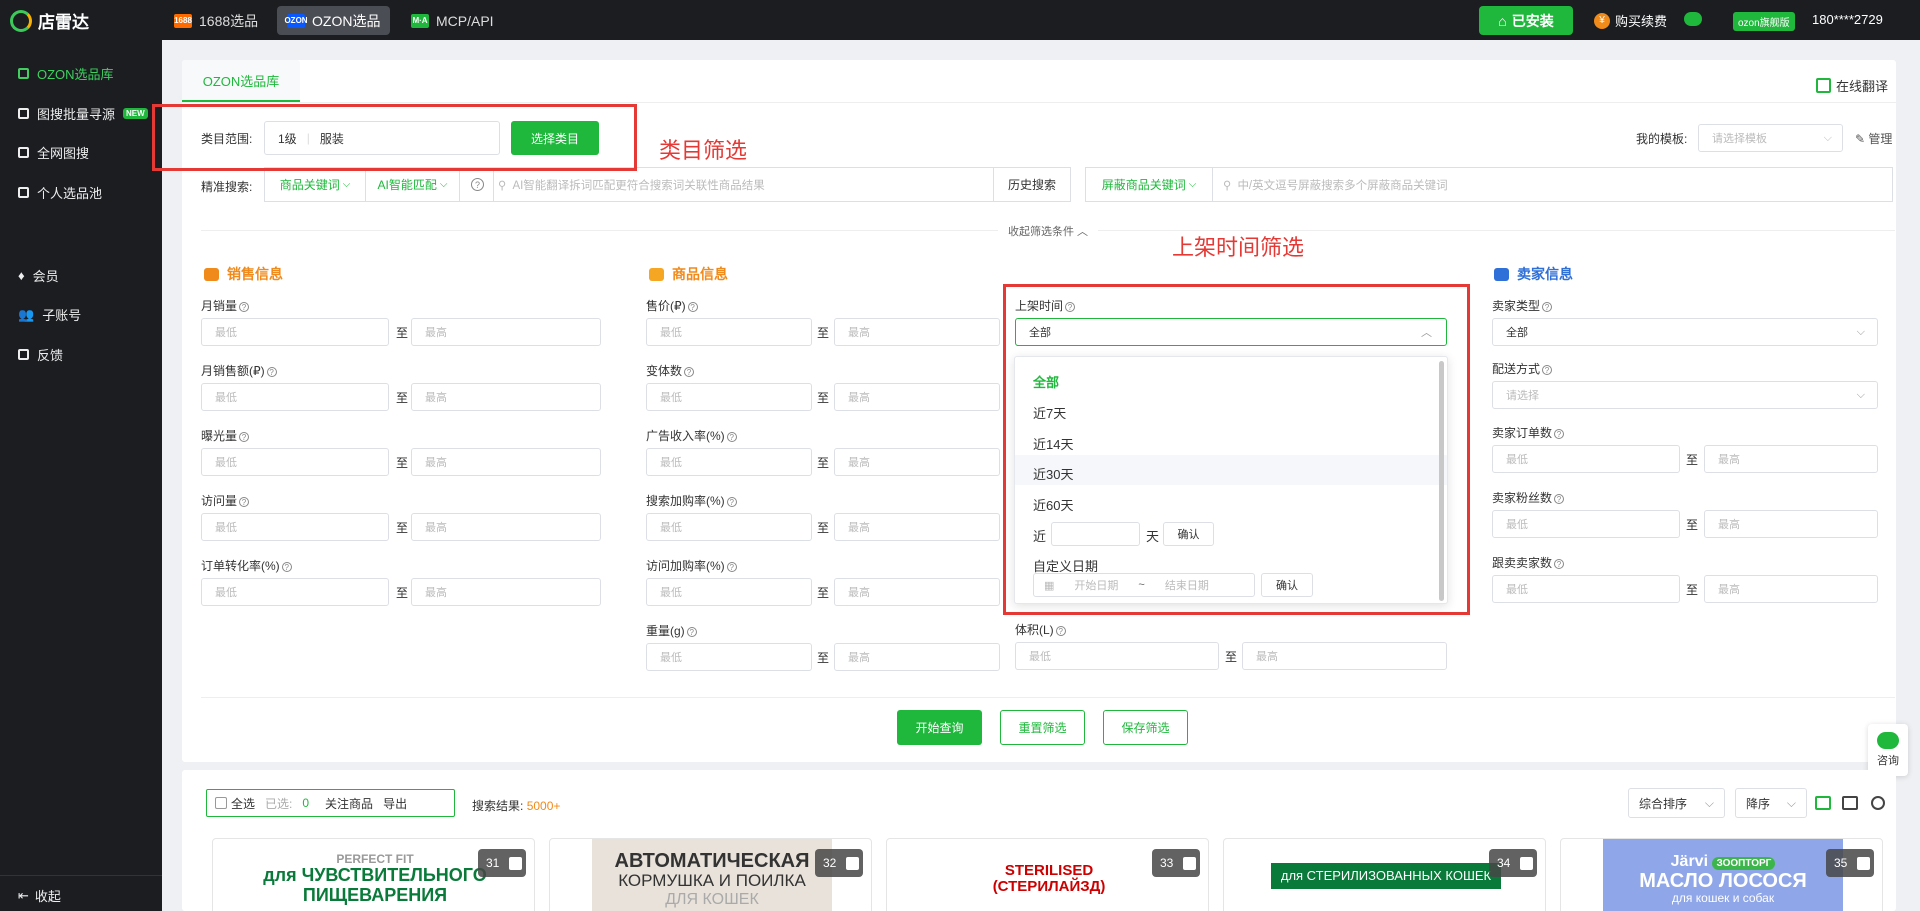 The height and width of the screenshot is (911, 1920). What do you see at coordinates (917, 592) in the screenshot?
I see `visit-cart-max: 最高` at bounding box center [917, 592].